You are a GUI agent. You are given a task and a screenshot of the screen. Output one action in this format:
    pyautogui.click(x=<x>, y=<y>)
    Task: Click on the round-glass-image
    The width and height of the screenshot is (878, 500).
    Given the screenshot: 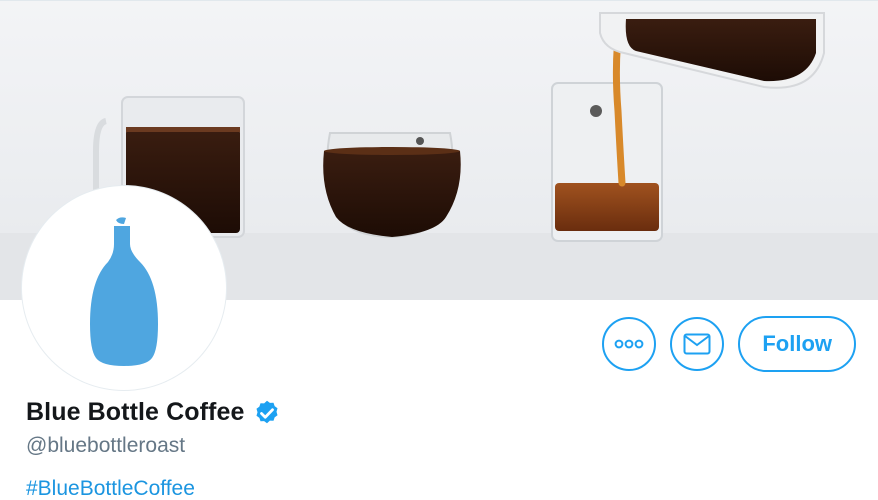 What is the action you would take?
    pyautogui.click(x=392, y=185)
    